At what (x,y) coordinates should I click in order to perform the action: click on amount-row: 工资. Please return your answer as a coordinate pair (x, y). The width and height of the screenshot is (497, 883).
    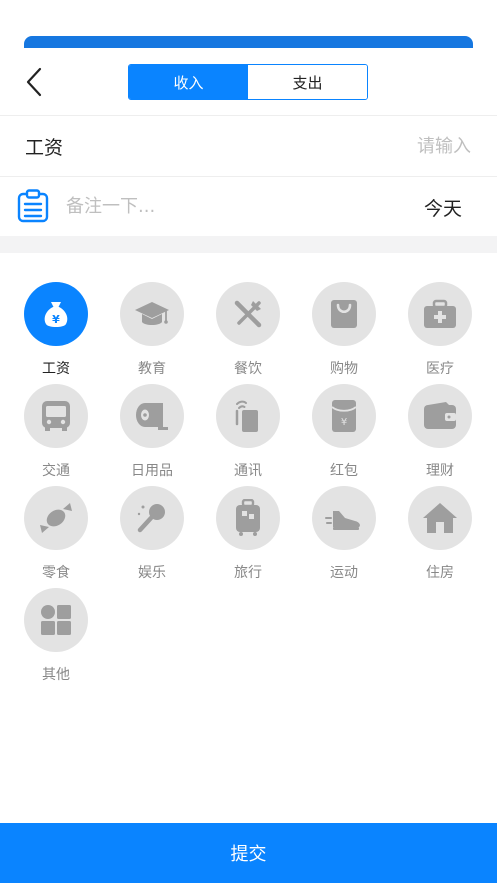
    Looking at the image, I should click on (248, 146).